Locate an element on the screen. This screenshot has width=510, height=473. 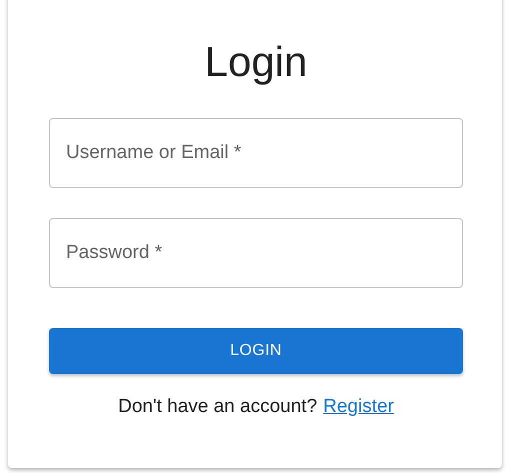
login-button: LOGIN is located at coordinates (256, 351).